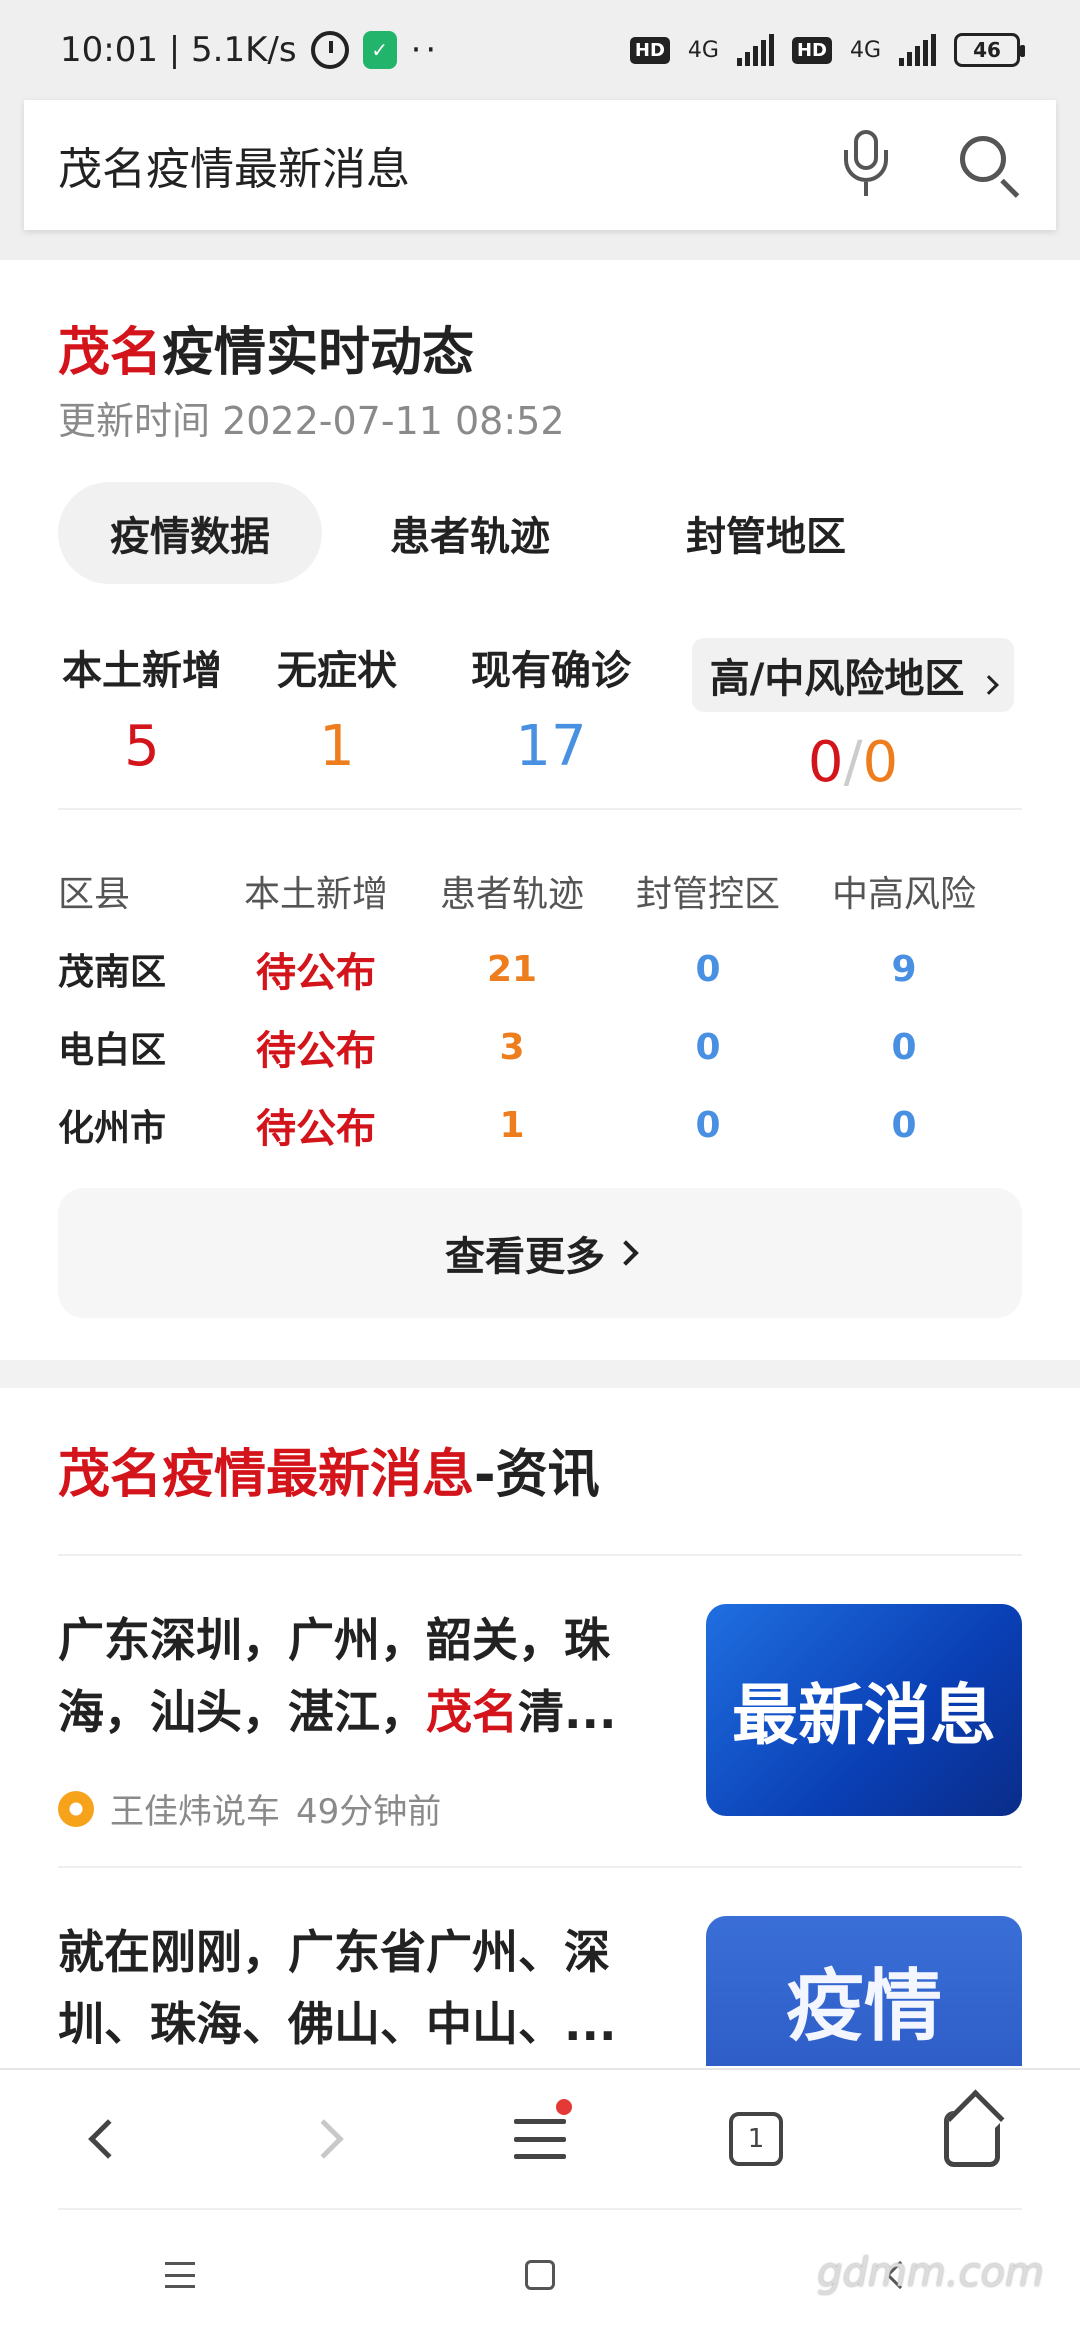 The height and width of the screenshot is (2340, 1080). What do you see at coordinates (880, 762) in the screenshot?
I see `risk-mid-value: 0` at bounding box center [880, 762].